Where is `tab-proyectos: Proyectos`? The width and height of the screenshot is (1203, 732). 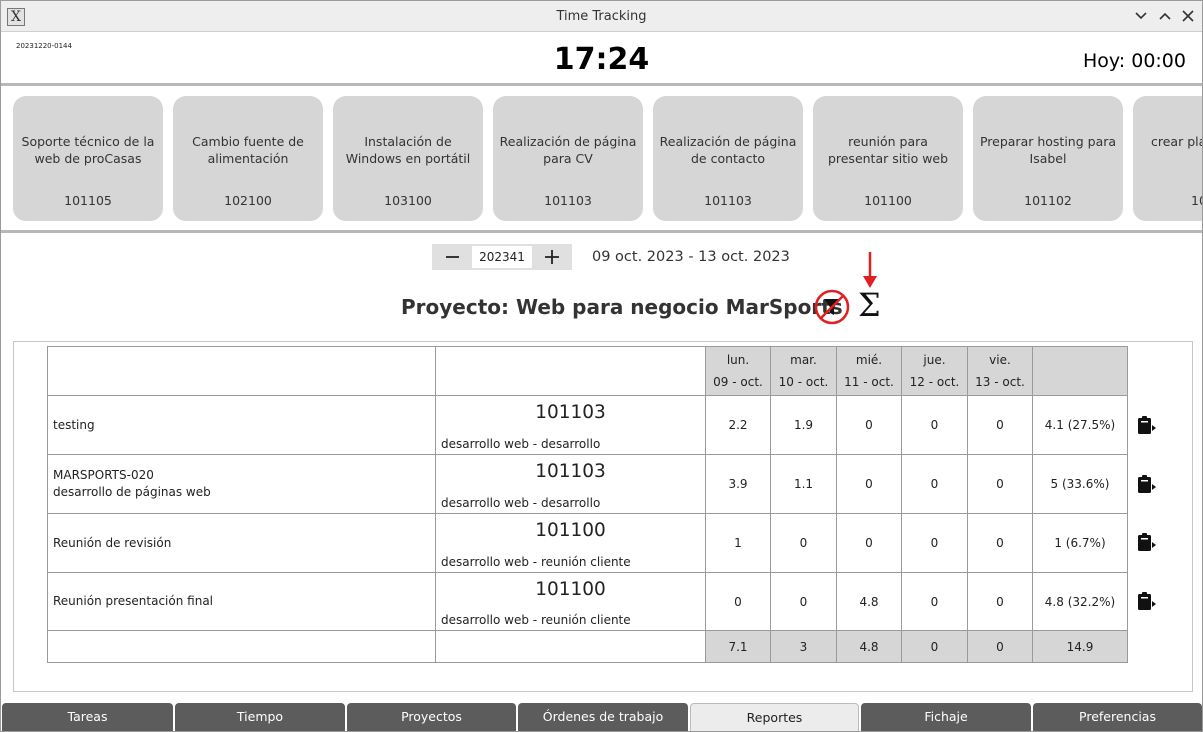 tab-proyectos: Proyectos is located at coordinates (431, 717).